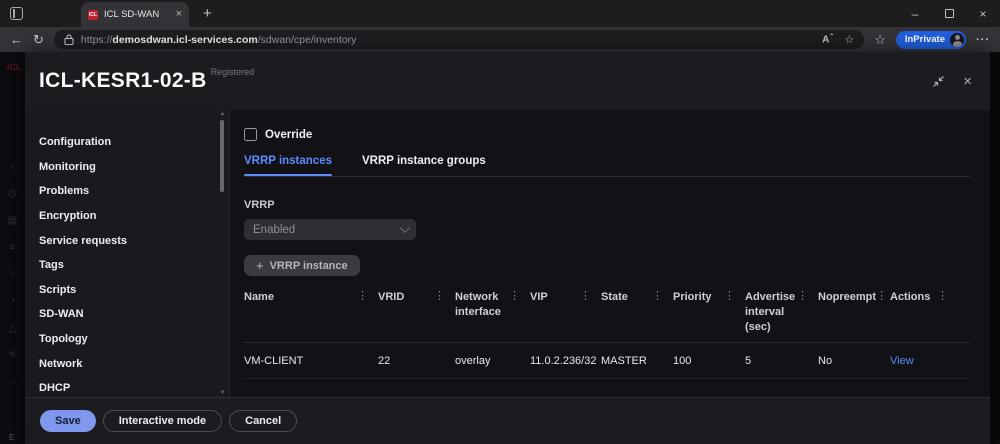 This screenshot has height=444, width=1000. I want to click on background-nav-icon: ○, so click(12, 274).